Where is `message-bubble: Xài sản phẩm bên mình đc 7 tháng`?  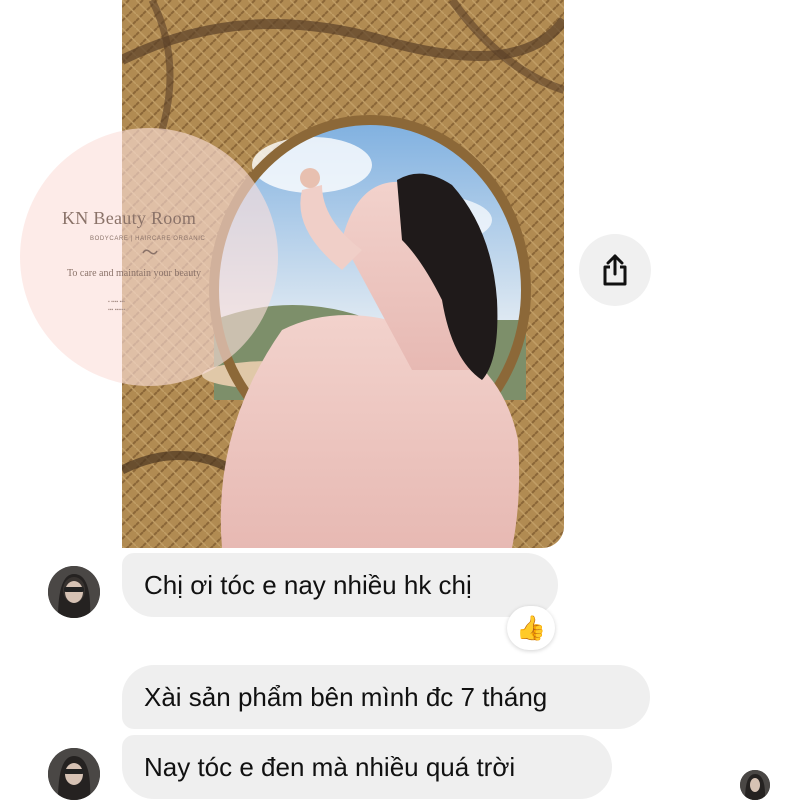 message-bubble: Xài sản phẩm bên mình đc 7 tháng is located at coordinates (386, 697).